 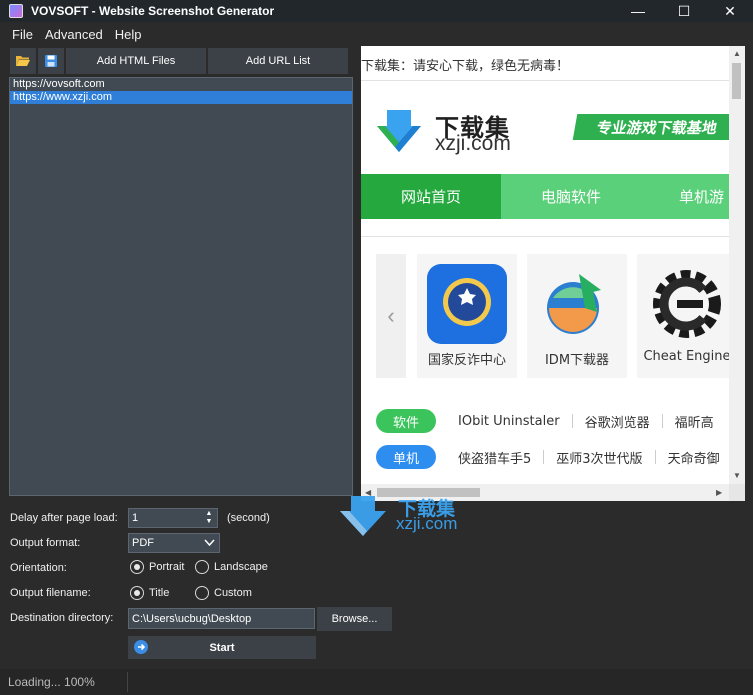 What do you see at coordinates (494, 457) in the screenshot?
I see `category-link: 侠盗猎车手5` at bounding box center [494, 457].